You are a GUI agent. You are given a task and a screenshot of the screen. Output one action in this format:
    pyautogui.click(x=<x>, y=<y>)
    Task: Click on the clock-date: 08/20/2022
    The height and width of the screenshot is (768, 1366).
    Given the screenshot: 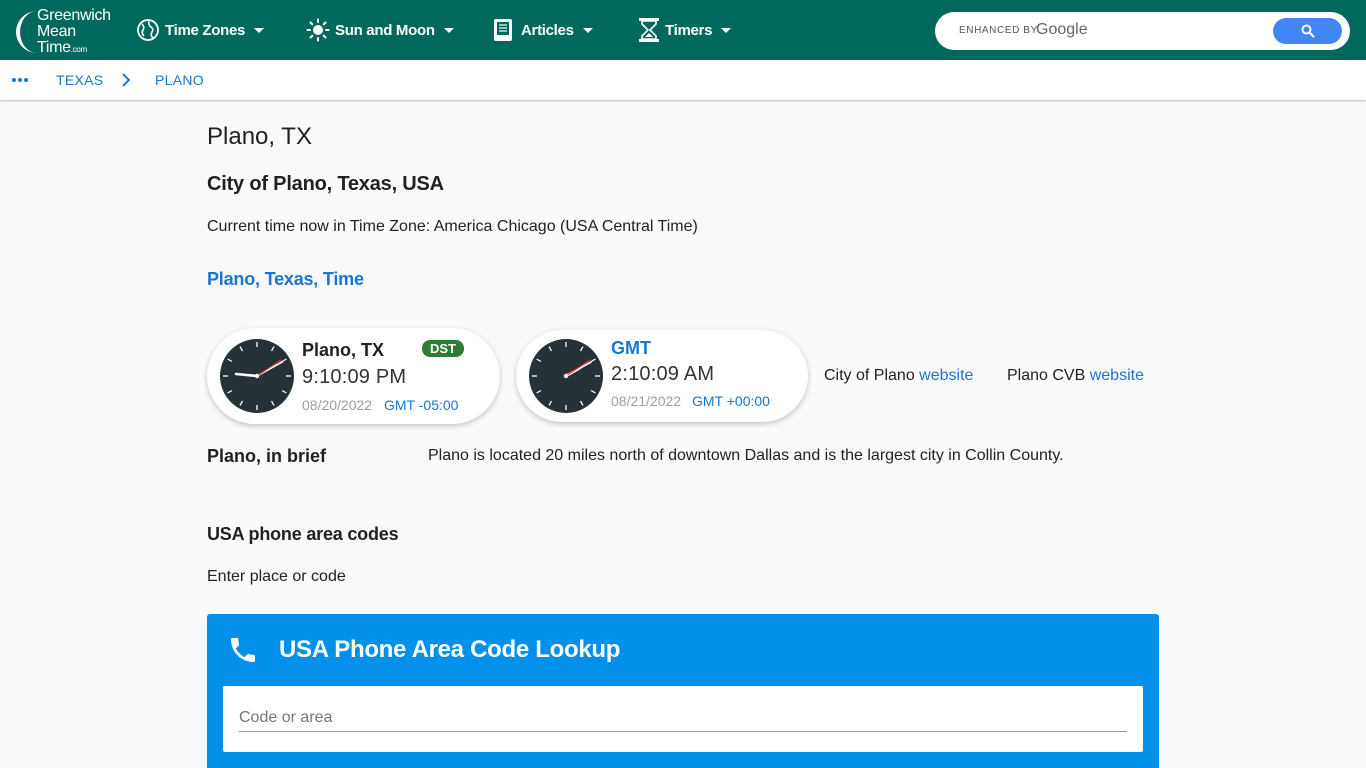 What is the action you would take?
    pyautogui.click(x=337, y=405)
    